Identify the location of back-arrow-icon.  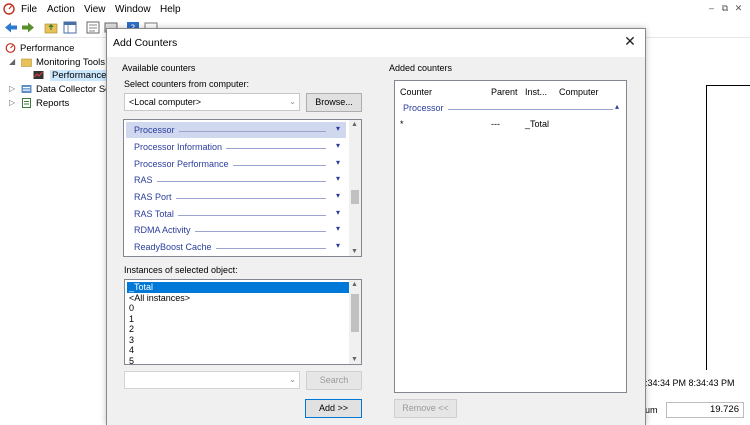
(11, 27).